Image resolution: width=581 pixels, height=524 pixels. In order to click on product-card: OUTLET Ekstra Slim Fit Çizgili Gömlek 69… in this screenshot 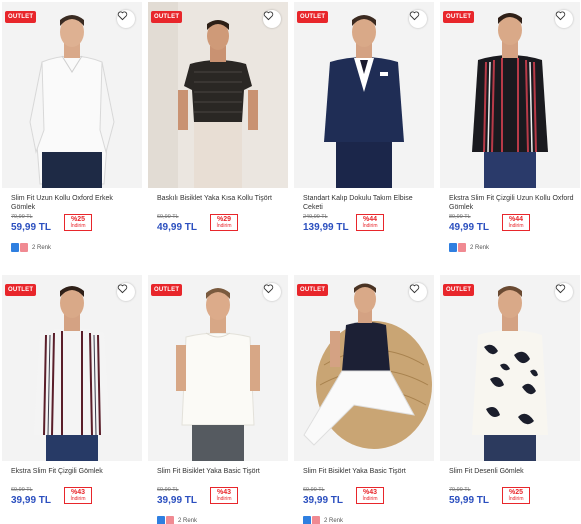, I will do `click(72, 392)`.